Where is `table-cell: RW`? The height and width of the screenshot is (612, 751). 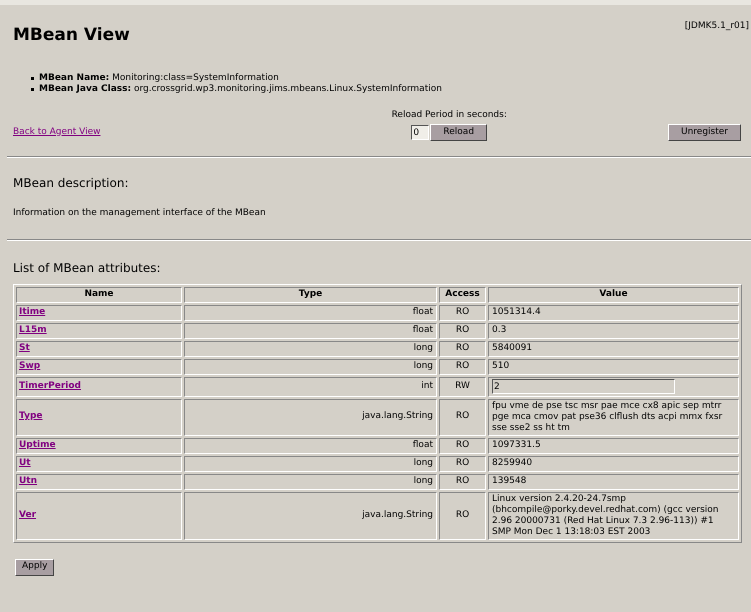 table-cell: RW is located at coordinates (462, 386).